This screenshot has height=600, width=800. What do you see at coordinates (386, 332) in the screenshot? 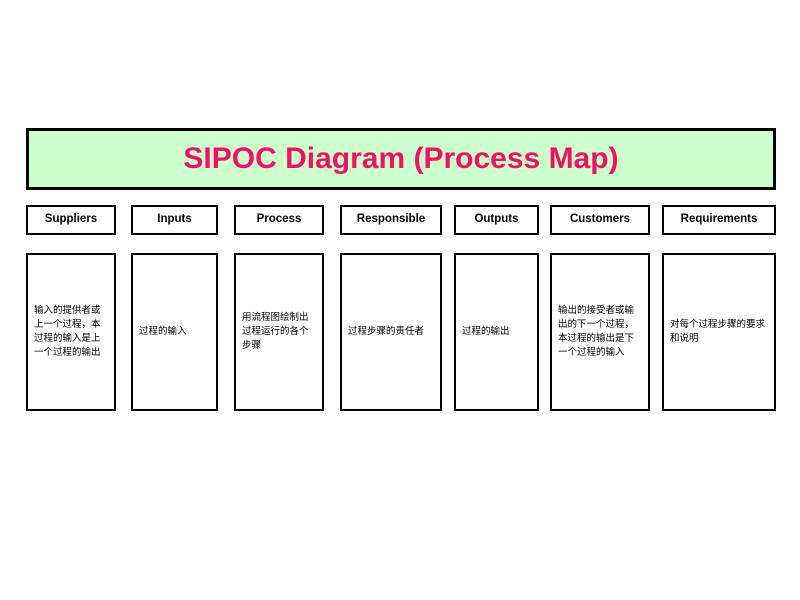
I see `content-text-responsible: 过程步骤的责任者` at bounding box center [386, 332].